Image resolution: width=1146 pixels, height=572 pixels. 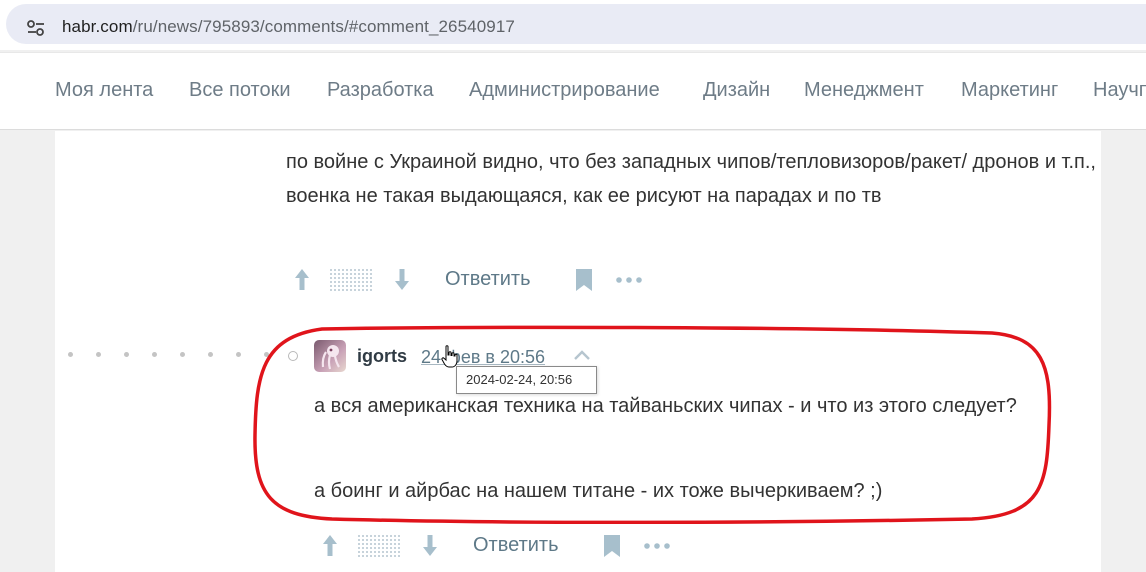 I want to click on comment-author: igorts, so click(x=382, y=356).